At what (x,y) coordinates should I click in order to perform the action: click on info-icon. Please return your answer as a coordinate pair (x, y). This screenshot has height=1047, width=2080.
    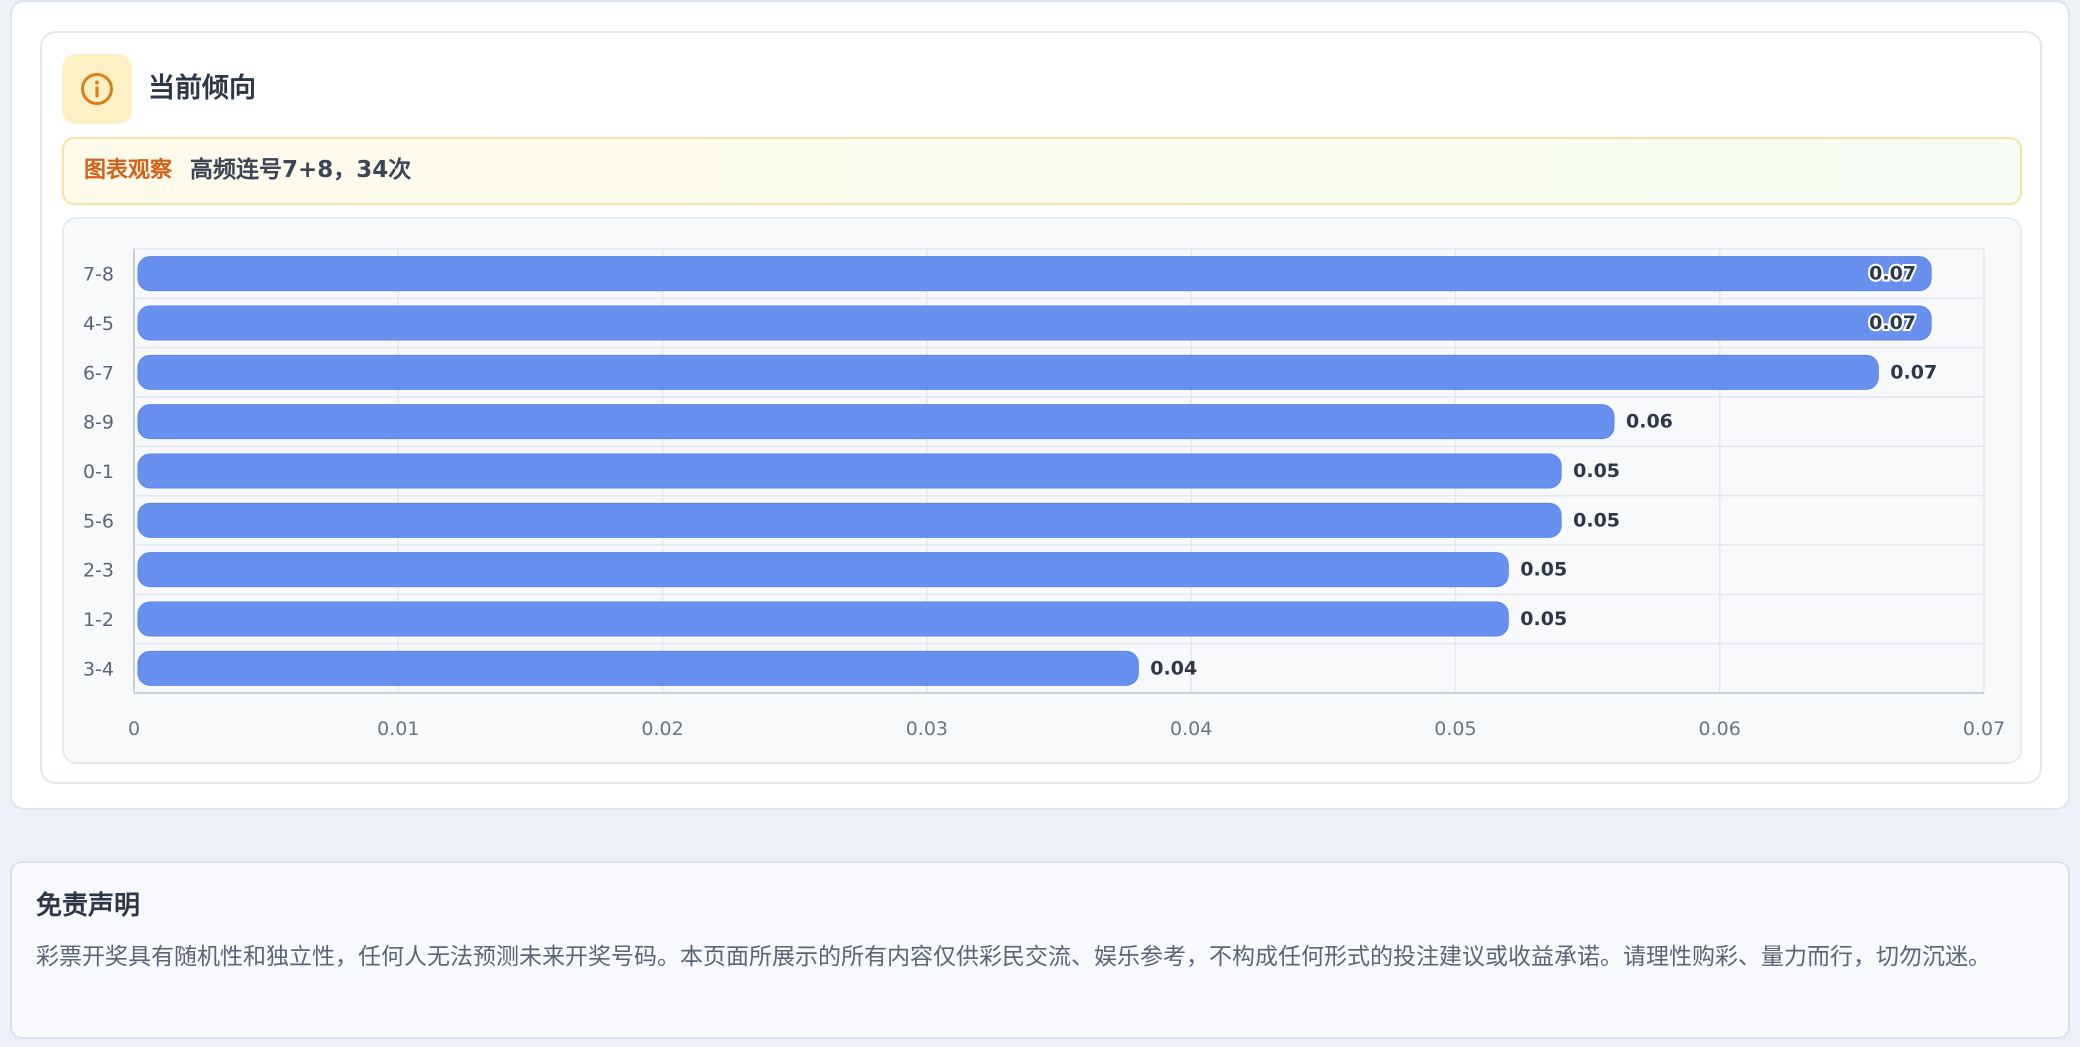
    Looking at the image, I should click on (97, 89).